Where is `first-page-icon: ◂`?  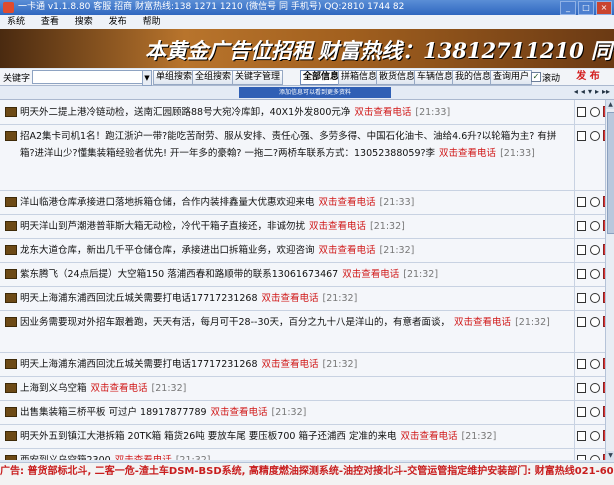
first-page-icon: ◂ is located at coordinates (576, 91).